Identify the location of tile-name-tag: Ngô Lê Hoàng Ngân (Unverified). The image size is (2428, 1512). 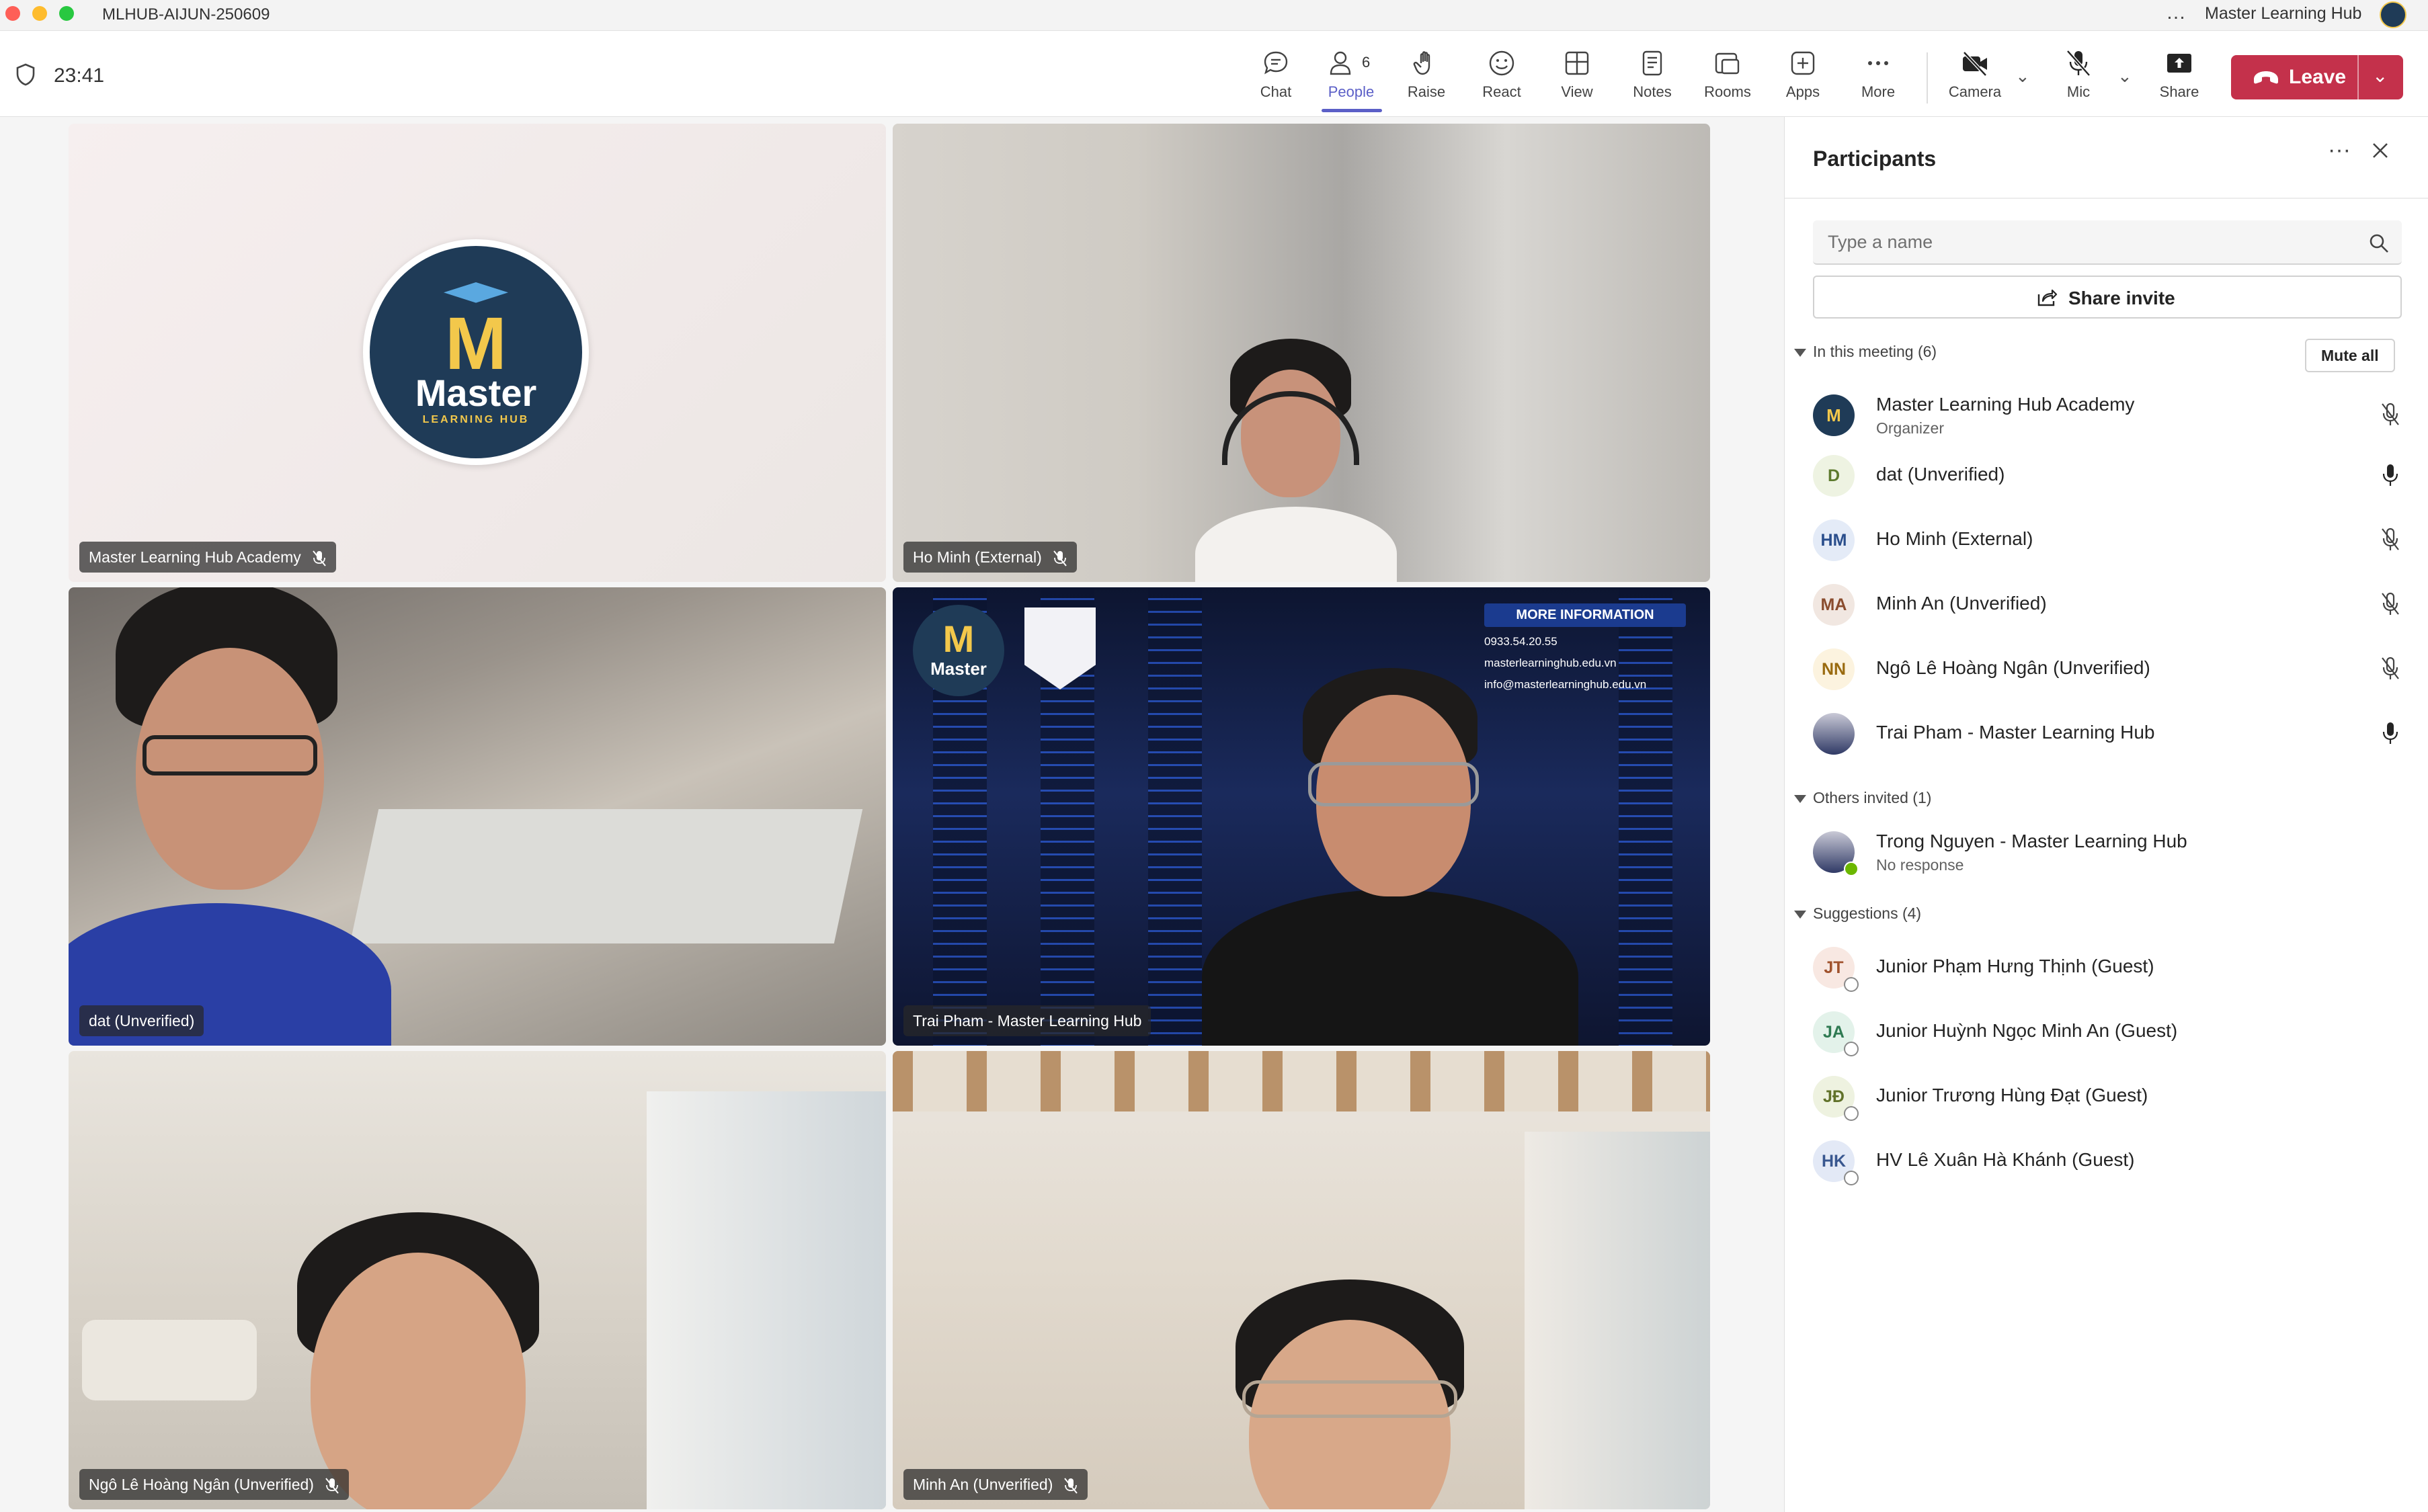
(214, 1485).